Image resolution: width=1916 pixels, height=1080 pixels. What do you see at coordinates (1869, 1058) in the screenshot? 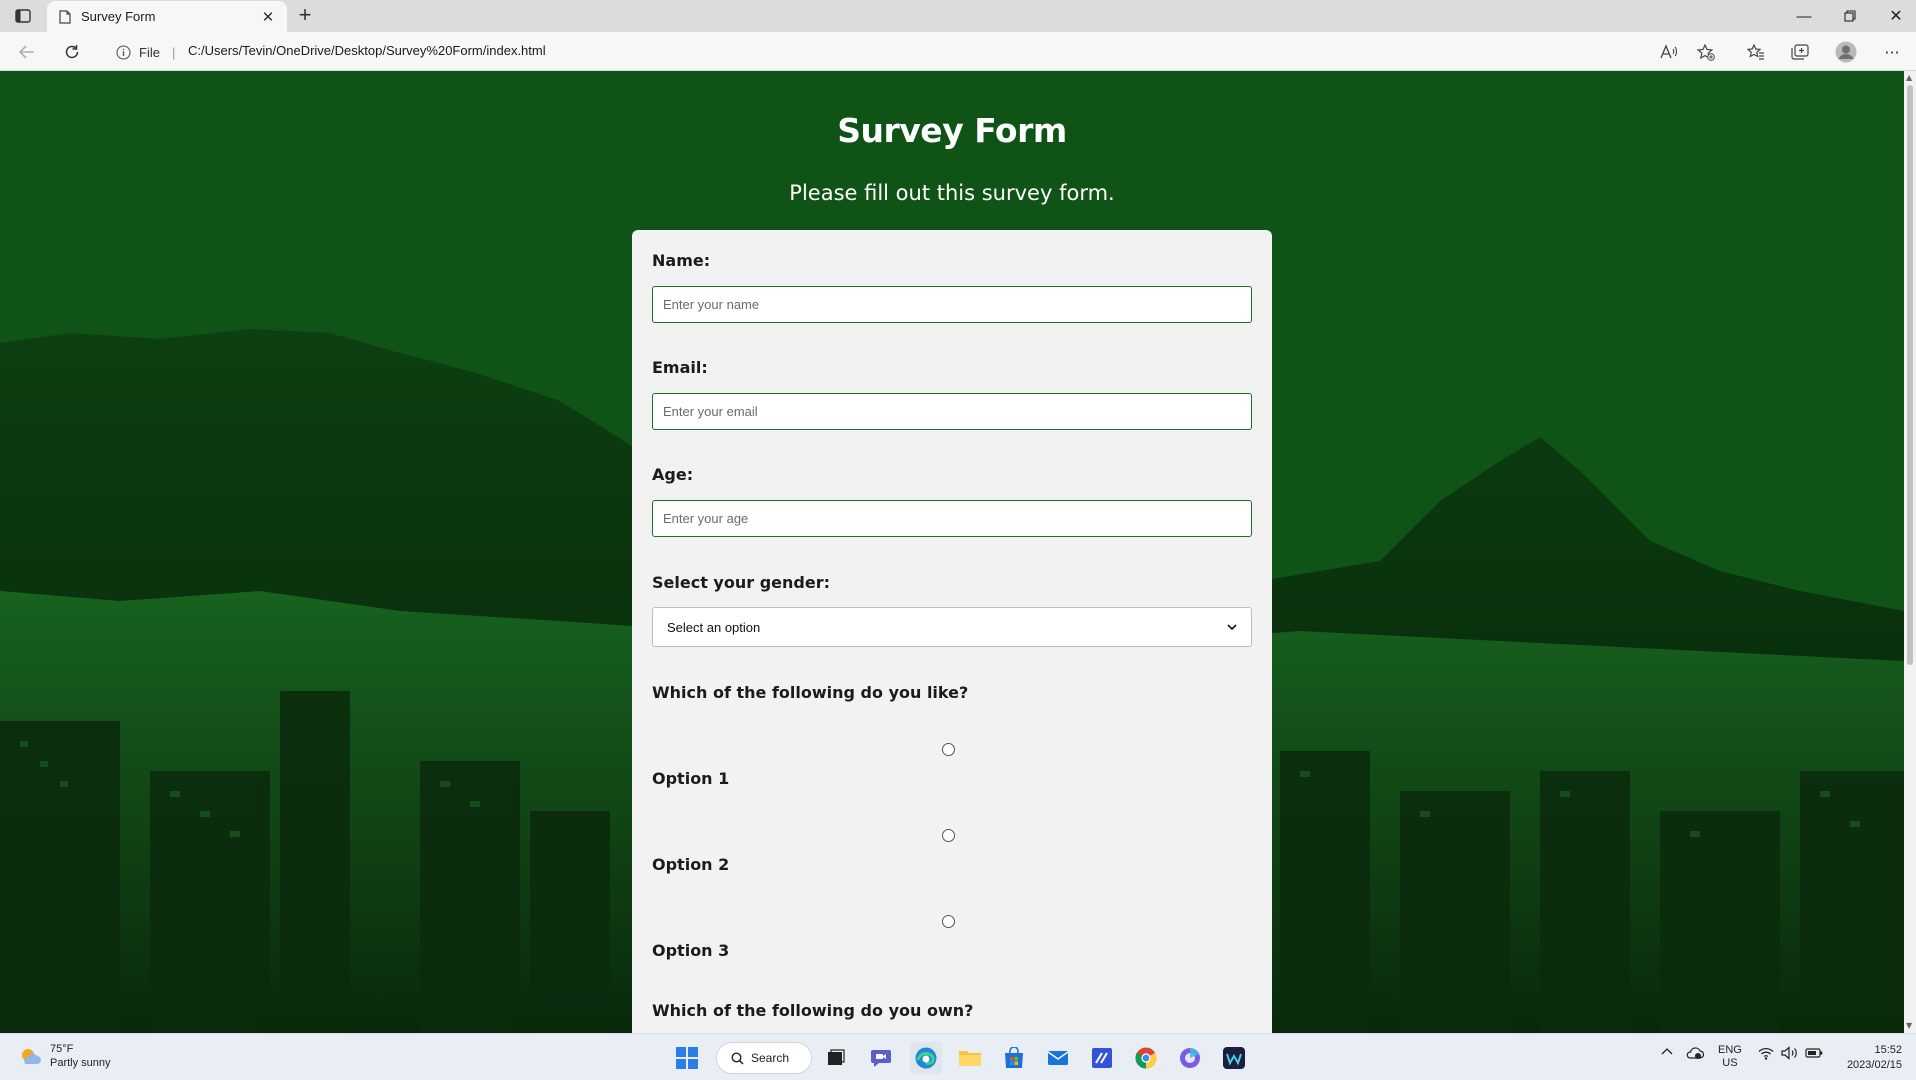
I see `taskbar-clock: 15:52 2023/02/15` at bounding box center [1869, 1058].